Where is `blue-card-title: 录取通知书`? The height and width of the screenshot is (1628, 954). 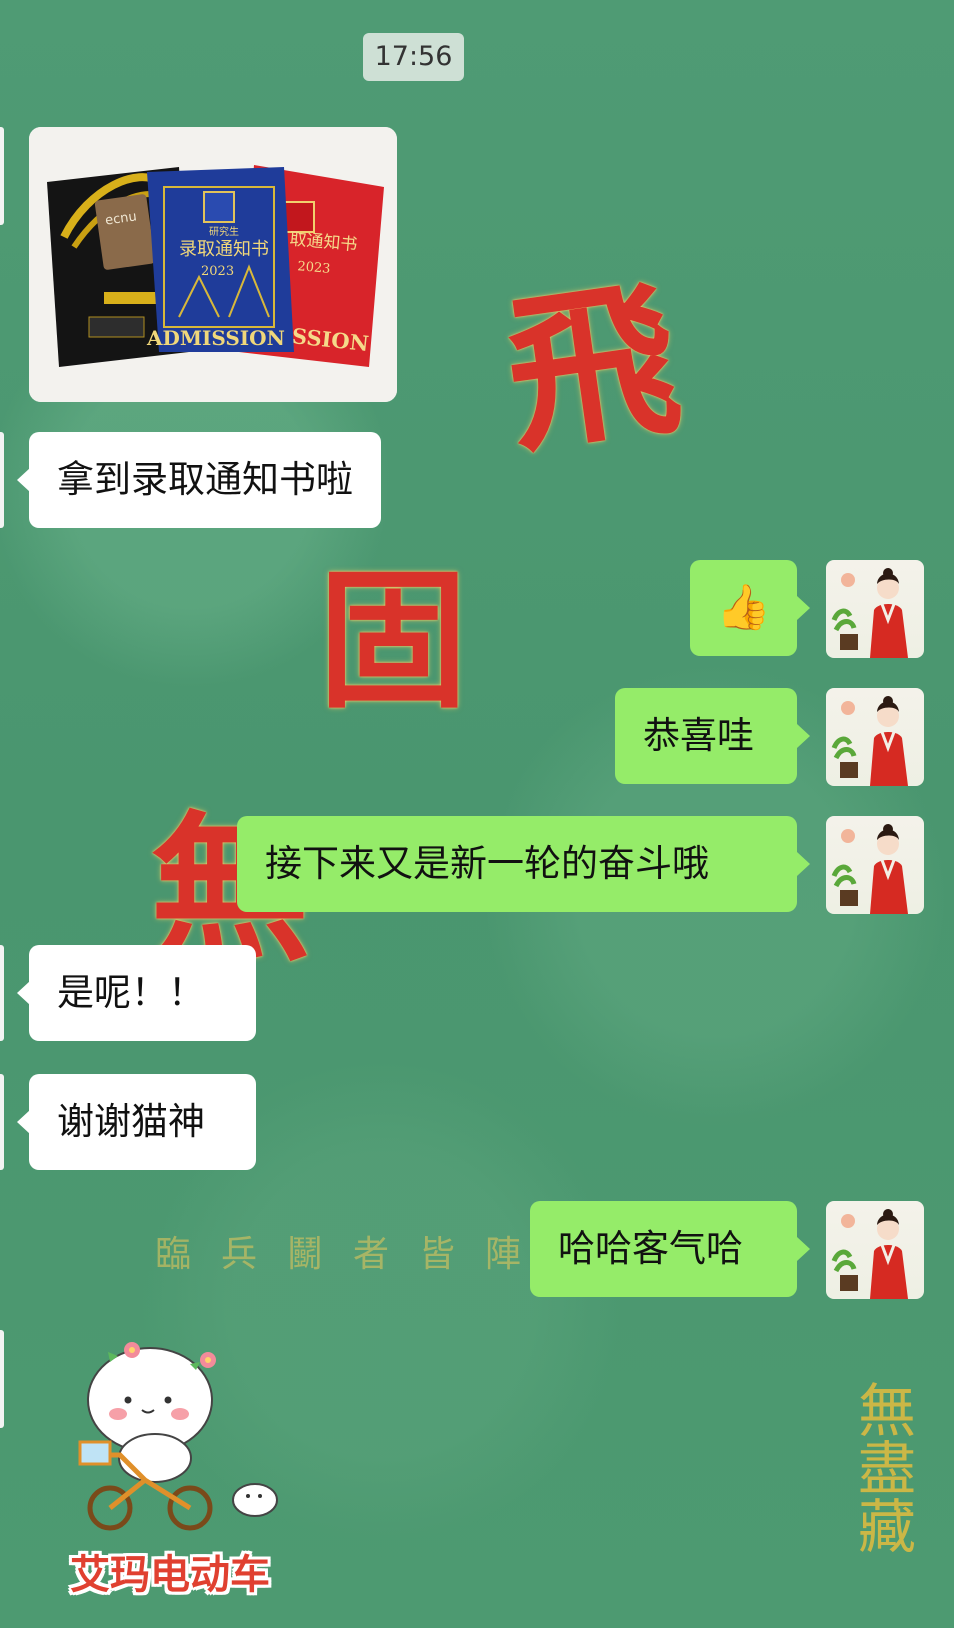 blue-card-title: 录取通知书 is located at coordinates (224, 249).